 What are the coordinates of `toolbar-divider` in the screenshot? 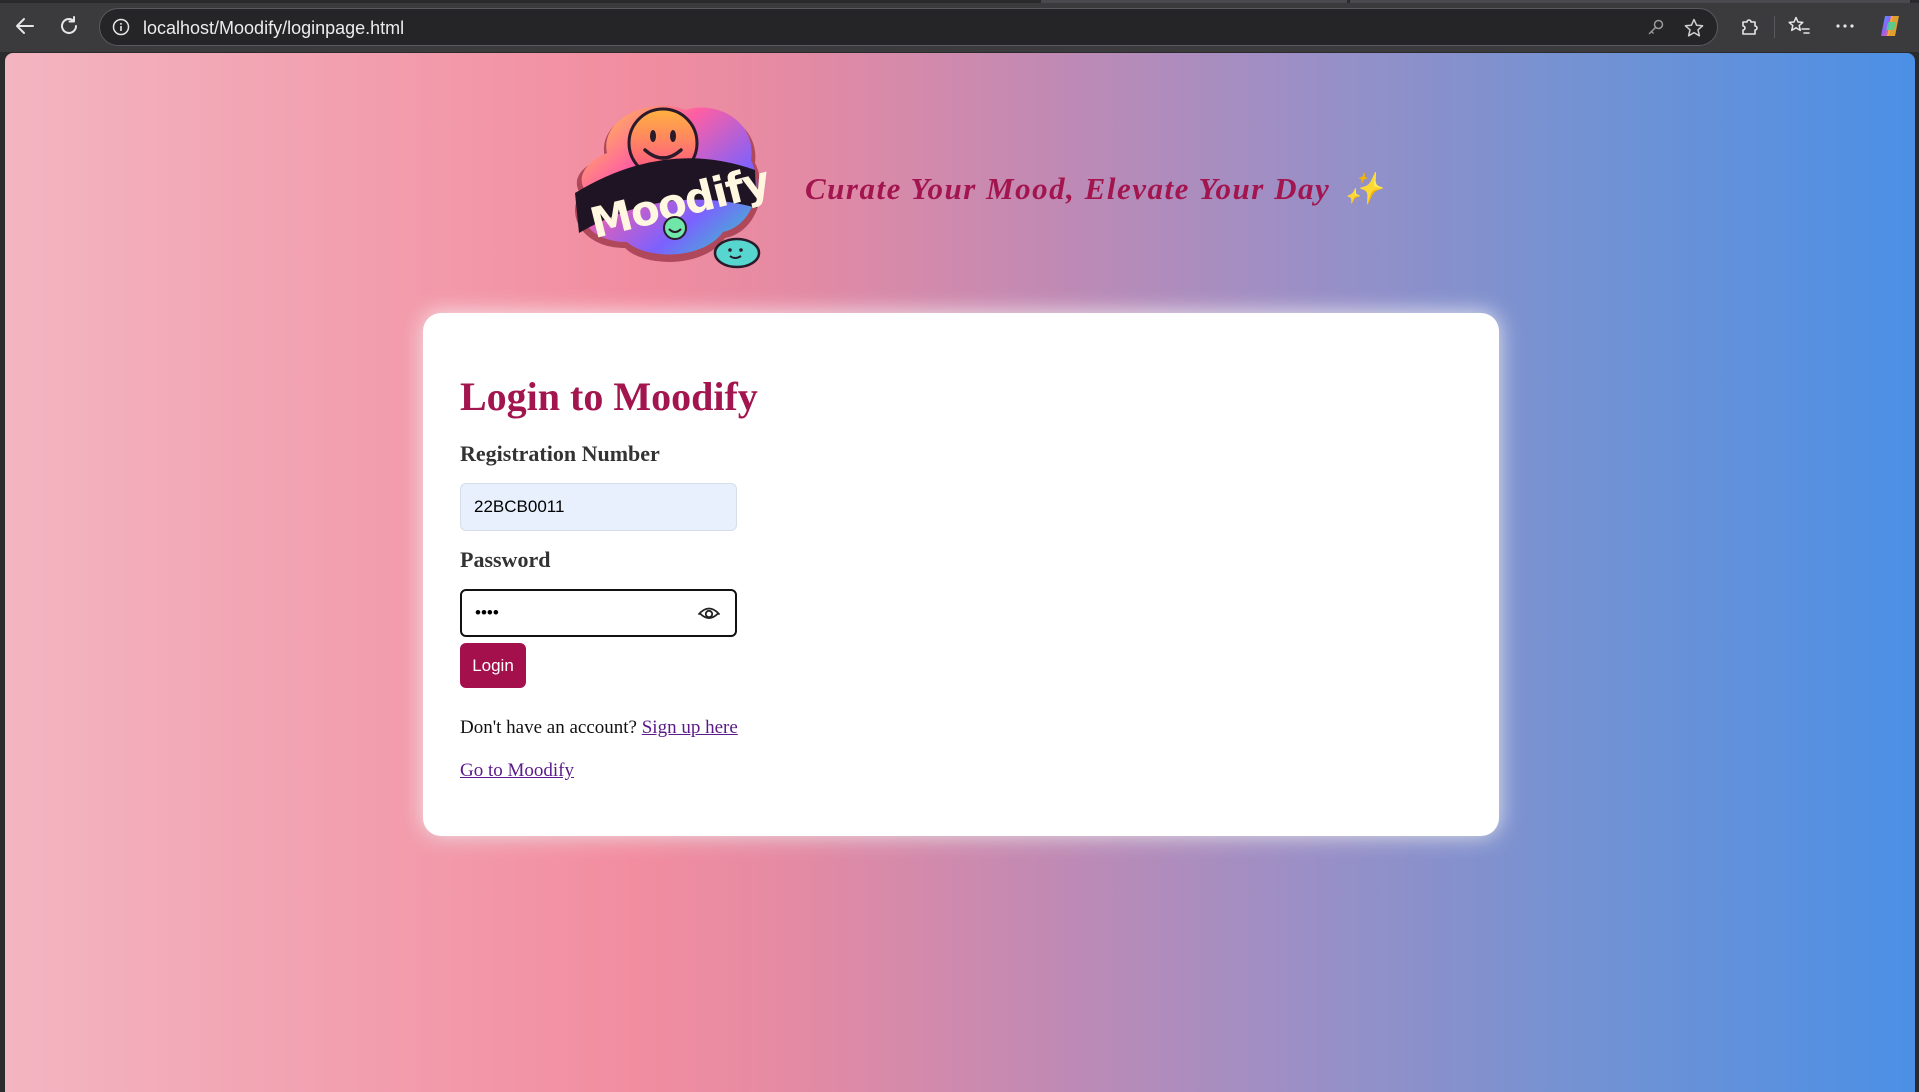 It's located at (1774, 27).